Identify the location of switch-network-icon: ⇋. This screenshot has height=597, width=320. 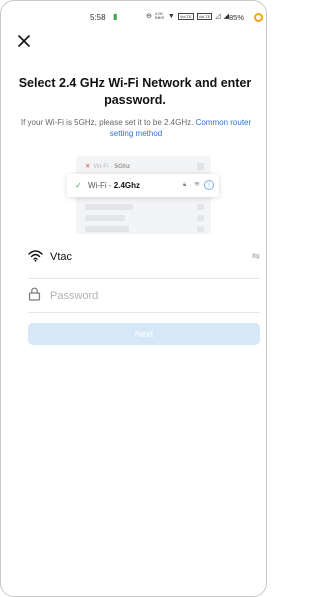
(256, 256).